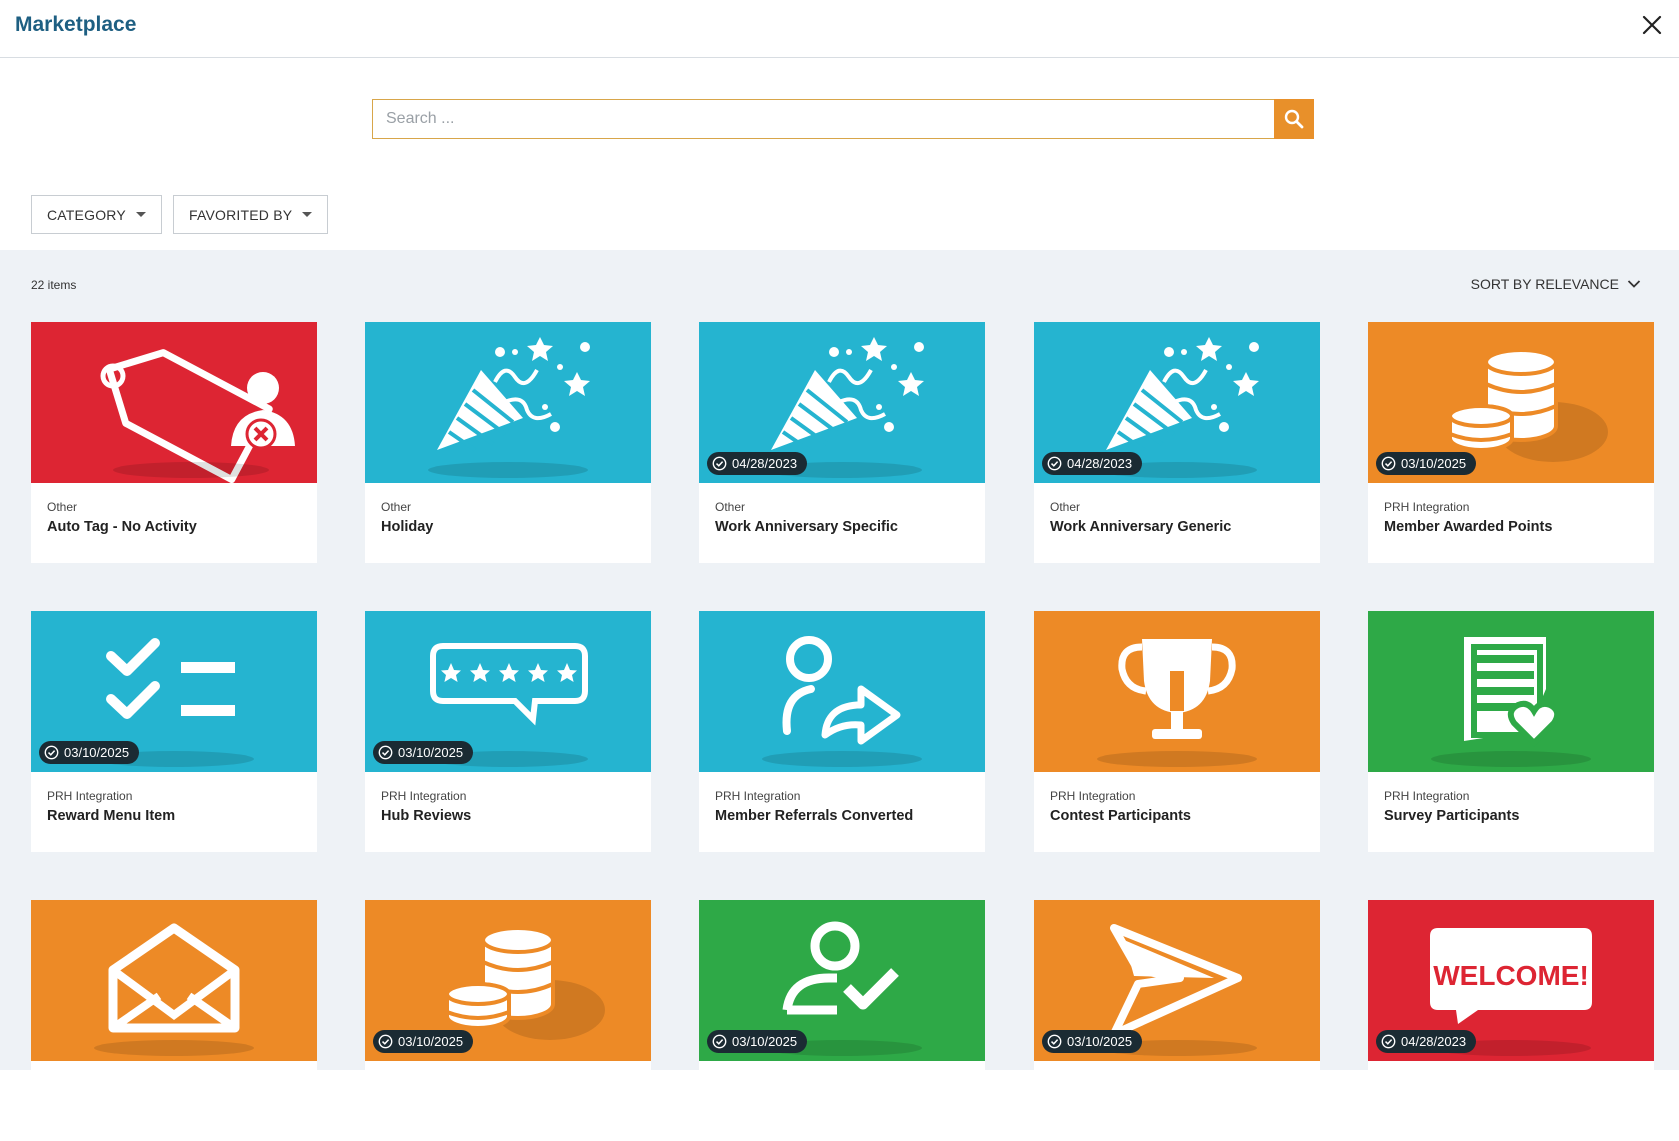 This screenshot has width=1679, height=1141. Describe the element at coordinates (54, 285) in the screenshot. I see `results-count: 22 items` at that location.